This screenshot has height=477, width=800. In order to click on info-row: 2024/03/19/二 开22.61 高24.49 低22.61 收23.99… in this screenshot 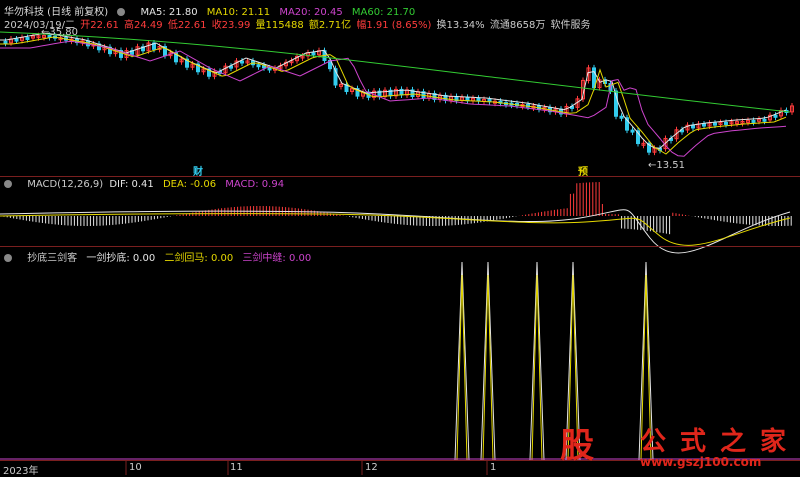, I will do `click(300, 23)`.